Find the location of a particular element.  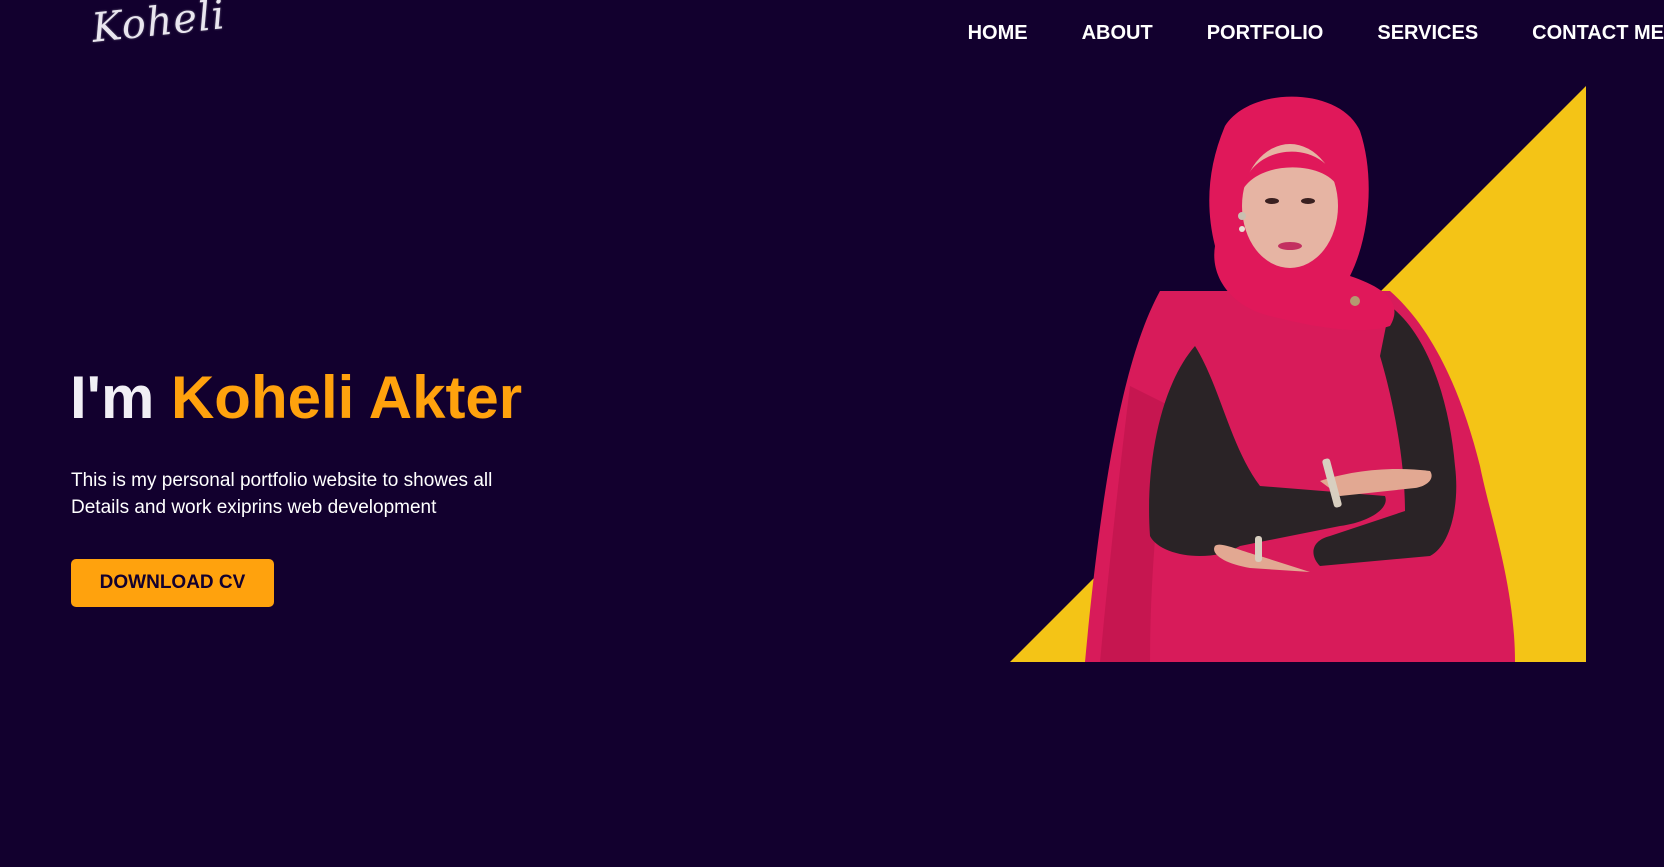

main-nav: HOME ABOUT PORTFOLIO SERVICES CONTACT ME is located at coordinates (1316, 33).